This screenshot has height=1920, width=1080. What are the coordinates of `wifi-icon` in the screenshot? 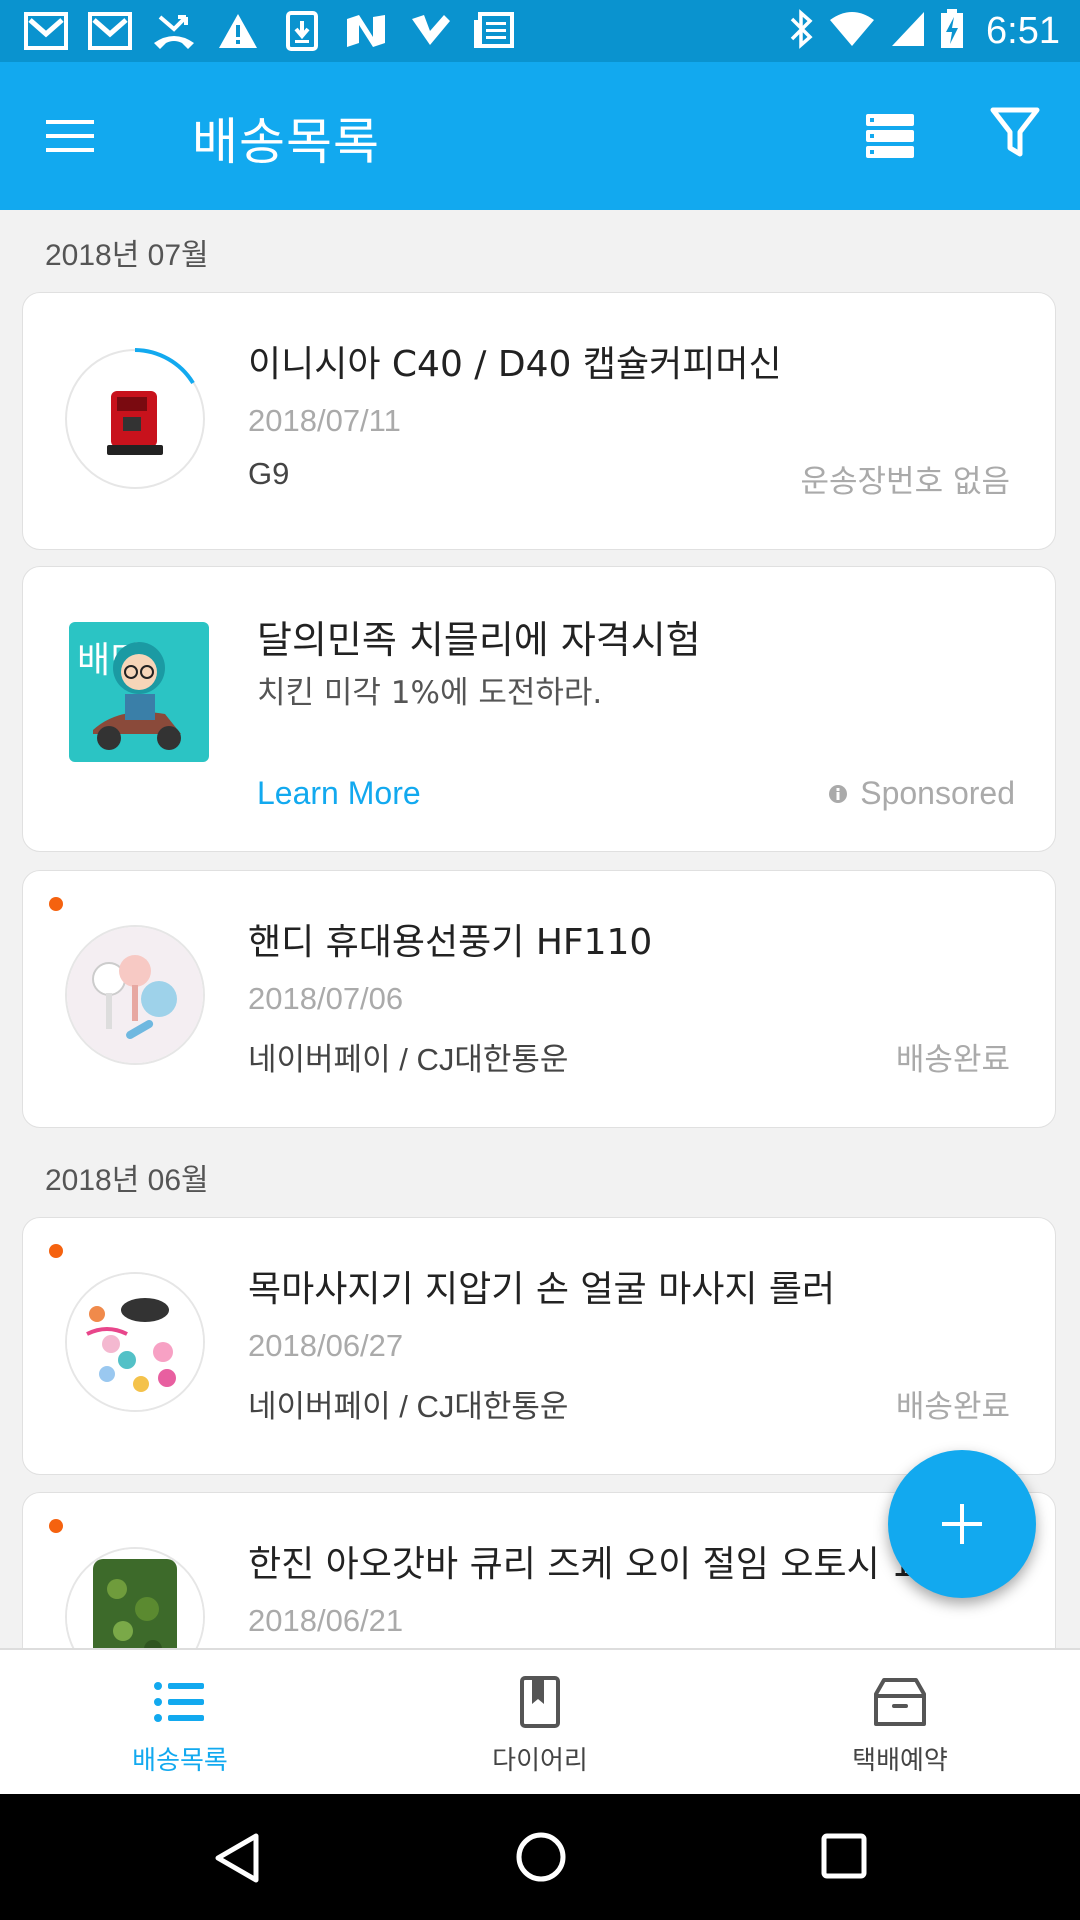 It's located at (852, 31).